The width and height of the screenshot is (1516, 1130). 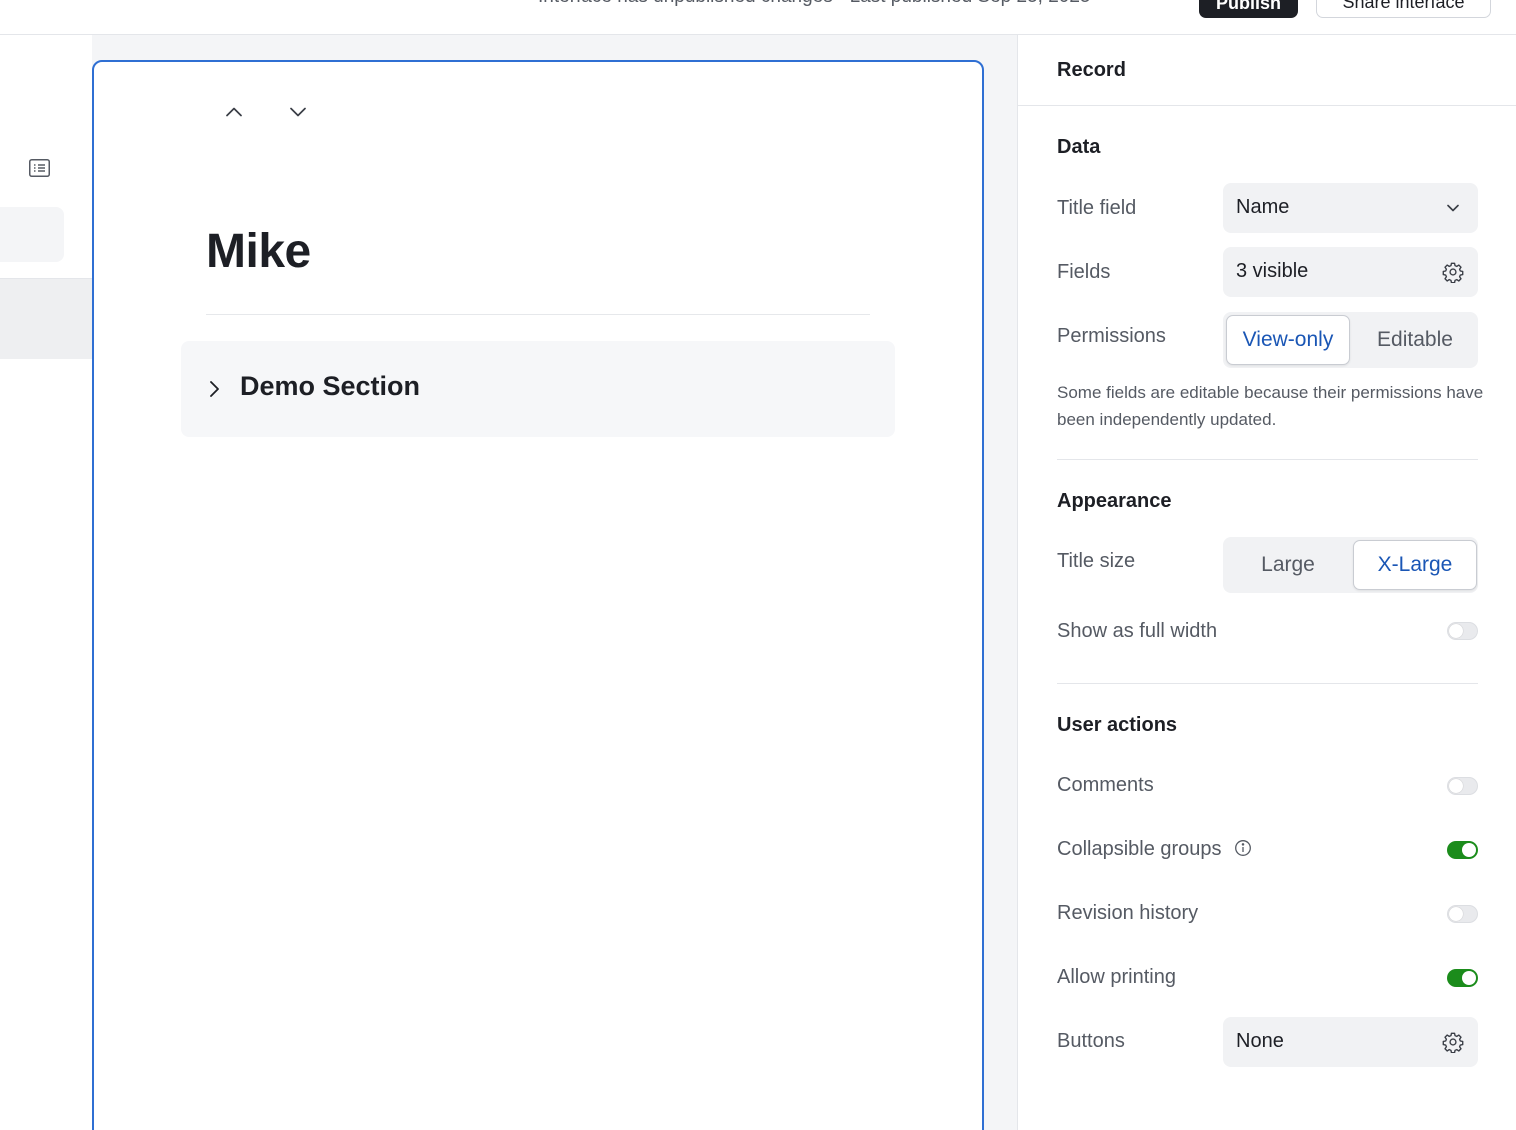 I want to click on list-icon, so click(x=39, y=168).